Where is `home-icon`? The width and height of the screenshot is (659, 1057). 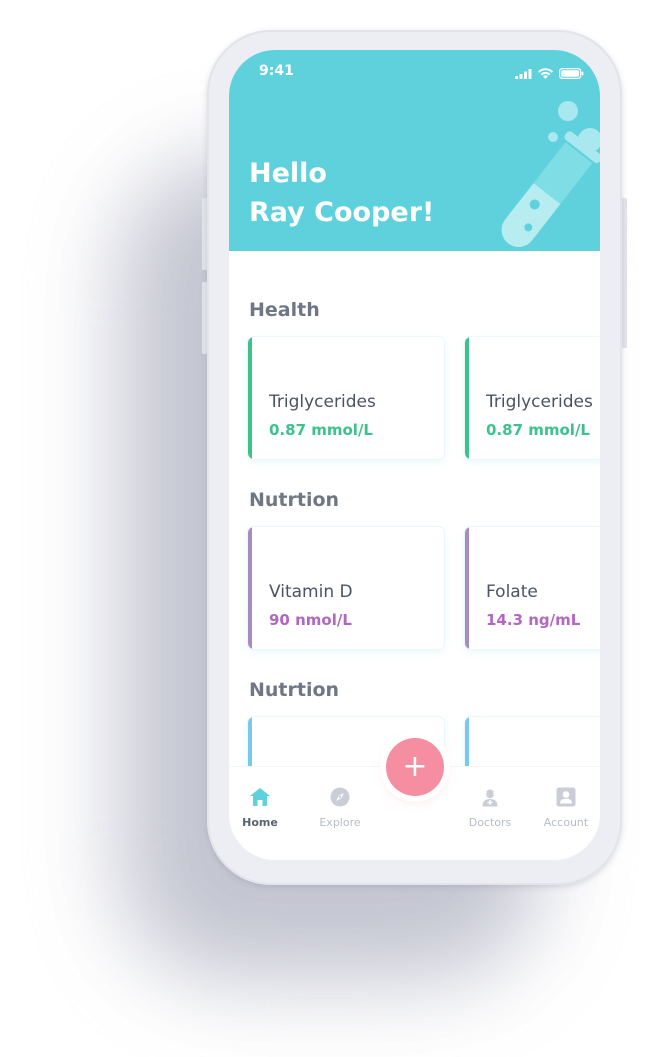 home-icon is located at coordinates (260, 797).